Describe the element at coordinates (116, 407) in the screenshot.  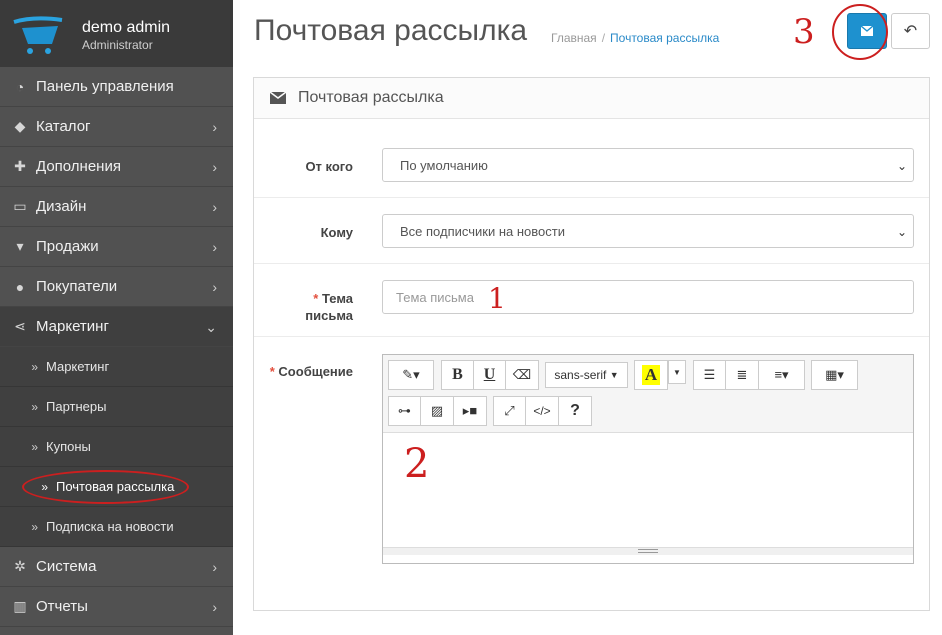
I see `sidebar-subitem-affiliates: » Партнеры` at that location.